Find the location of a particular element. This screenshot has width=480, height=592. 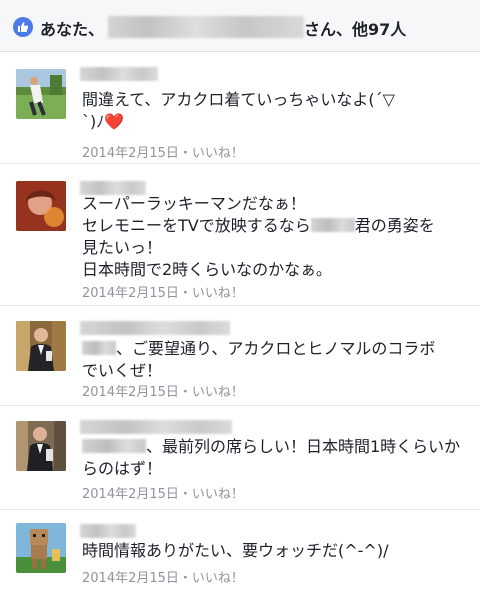

likes-you-label: あなた、 is located at coordinates (72, 29).